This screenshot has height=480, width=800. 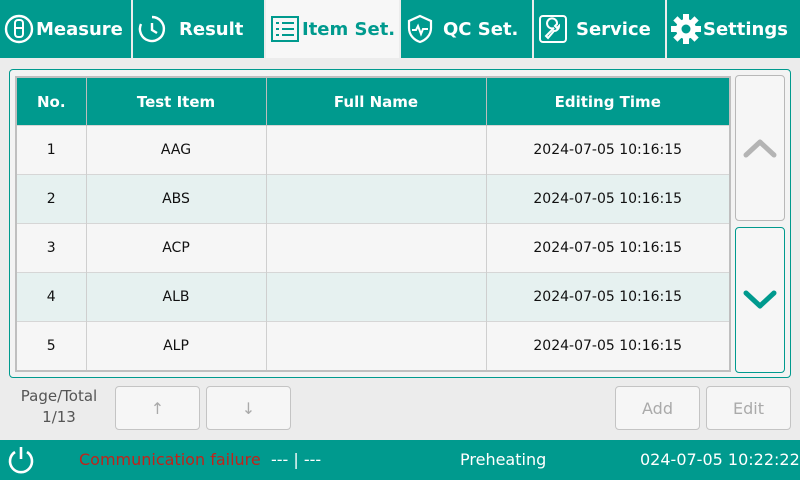 I want to click on shield-icon, so click(x=420, y=29).